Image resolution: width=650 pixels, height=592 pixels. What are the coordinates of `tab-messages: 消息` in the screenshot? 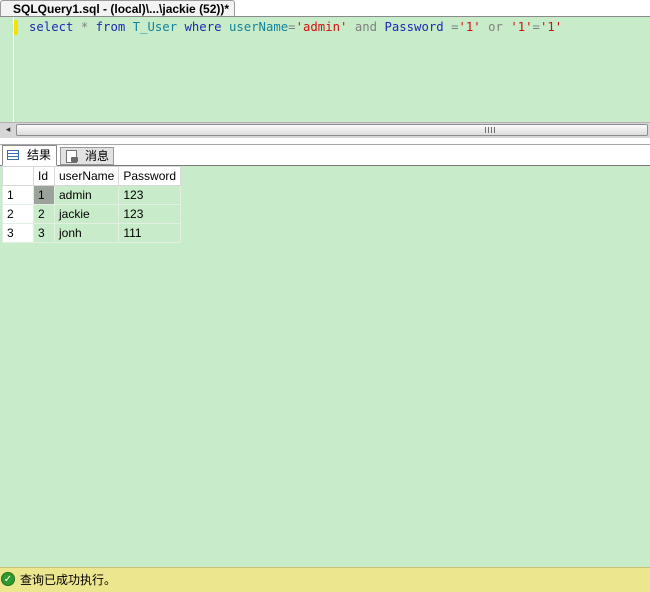 It's located at (87, 156).